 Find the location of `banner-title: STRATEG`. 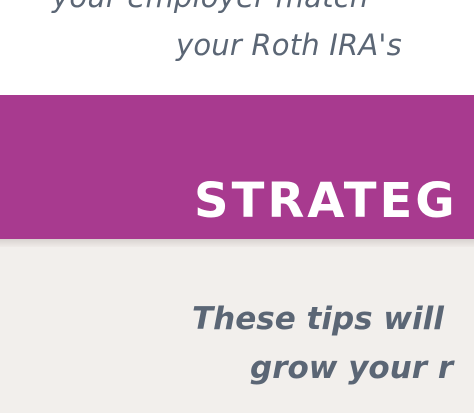

banner-title: STRATEG is located at coordinates (326, 201).